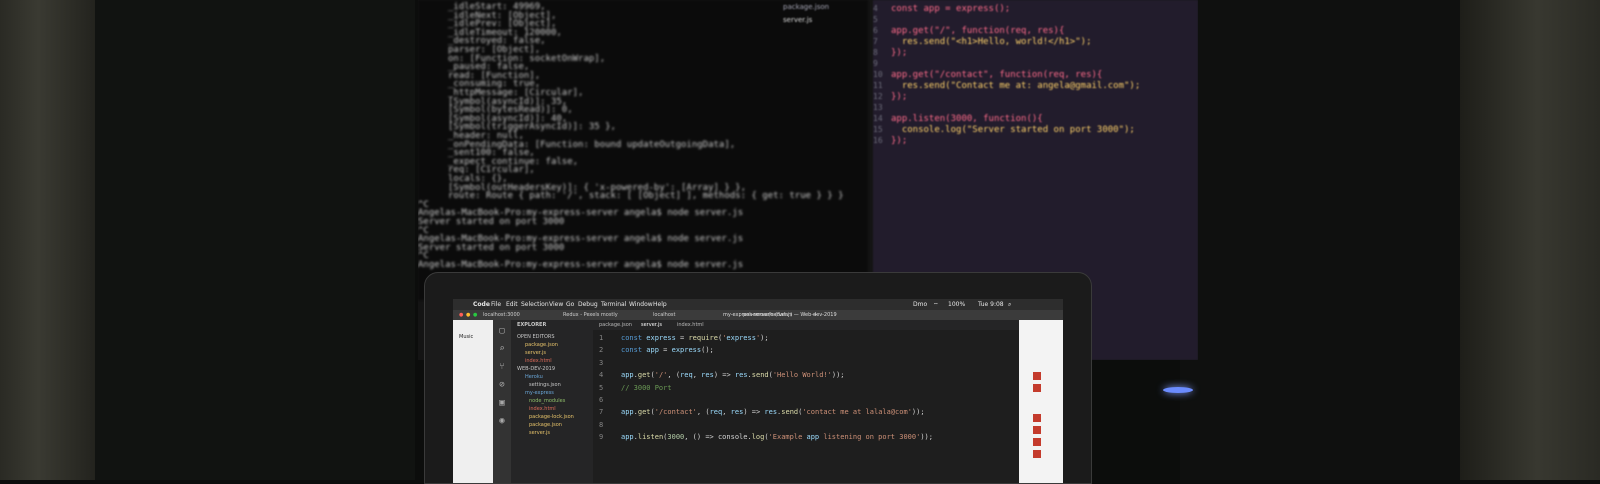  I want to click on explorer-title: EXPLORER, so click(532, 325).